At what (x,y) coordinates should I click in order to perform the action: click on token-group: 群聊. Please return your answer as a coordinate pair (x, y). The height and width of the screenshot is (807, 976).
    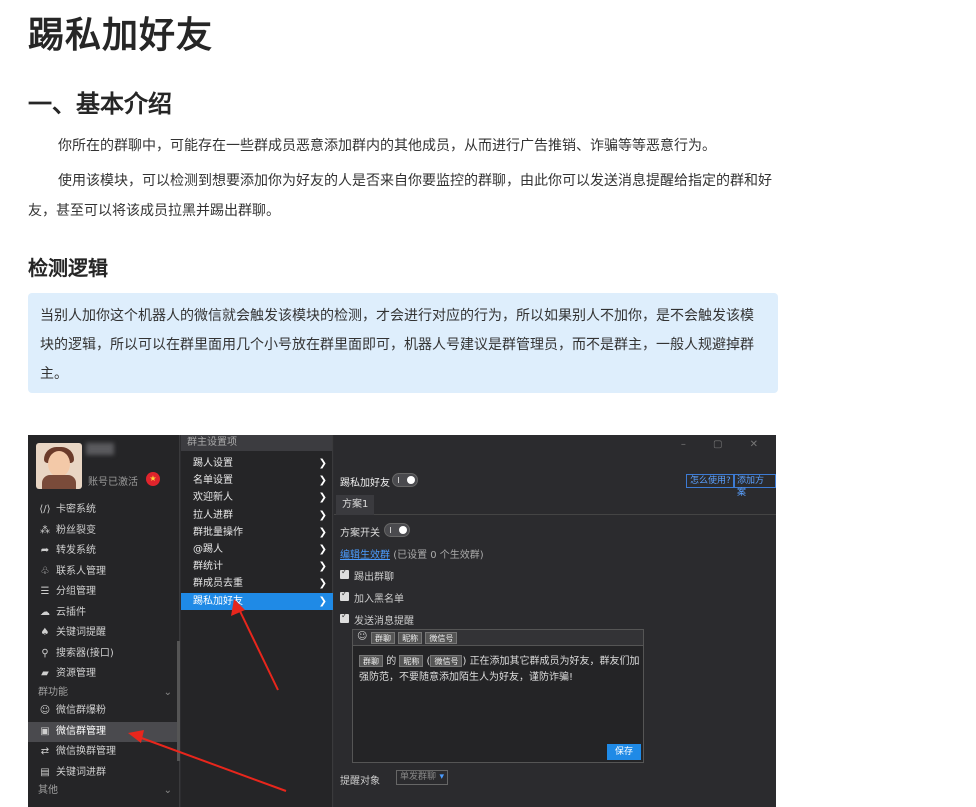
    Looking at the image, I should click on (371, 661).